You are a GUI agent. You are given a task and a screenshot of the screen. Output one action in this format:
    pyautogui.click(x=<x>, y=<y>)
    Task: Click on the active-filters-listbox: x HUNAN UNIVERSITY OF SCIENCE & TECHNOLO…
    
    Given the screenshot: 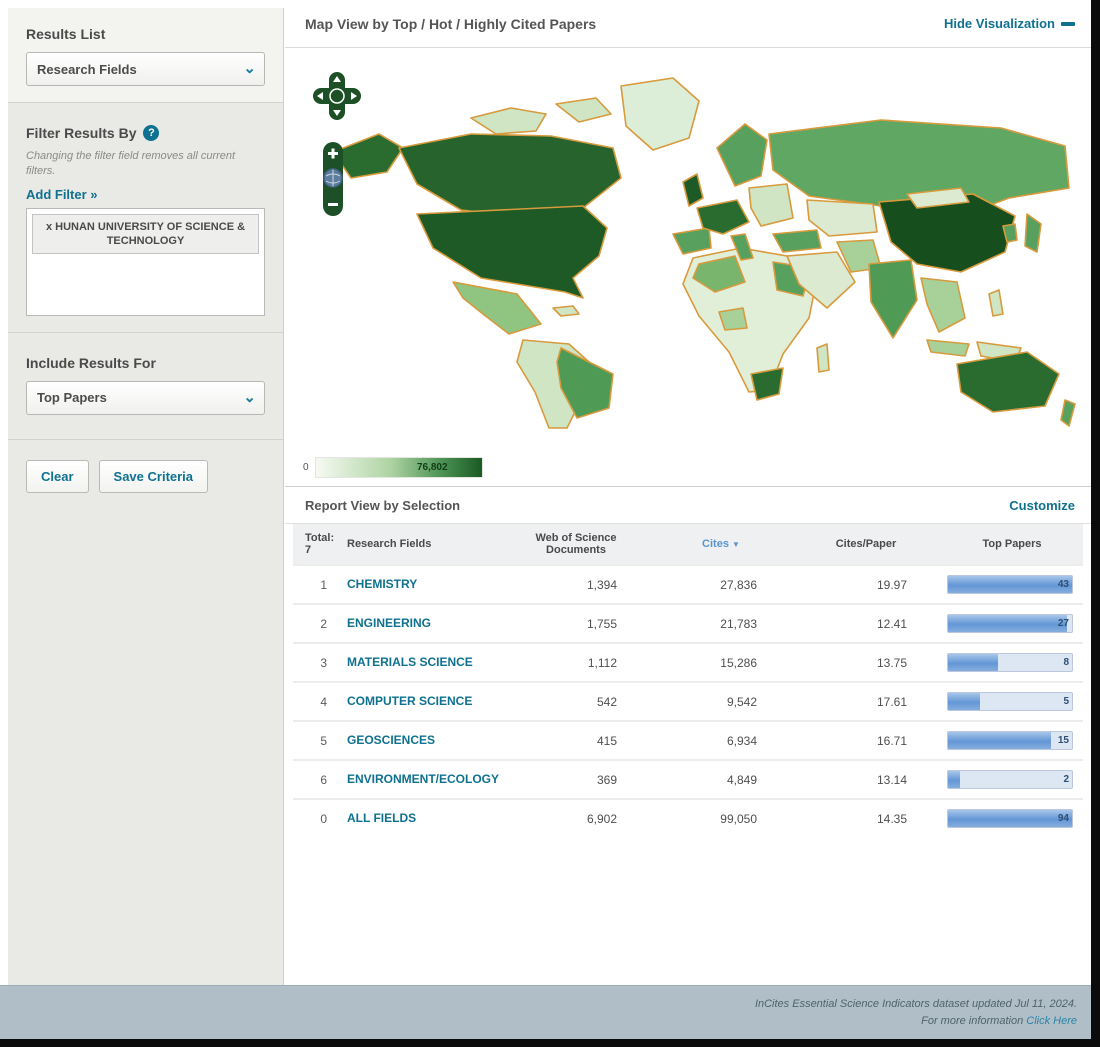 What is the action you would take?
    pyautogui.click(x=145, y=261)
    